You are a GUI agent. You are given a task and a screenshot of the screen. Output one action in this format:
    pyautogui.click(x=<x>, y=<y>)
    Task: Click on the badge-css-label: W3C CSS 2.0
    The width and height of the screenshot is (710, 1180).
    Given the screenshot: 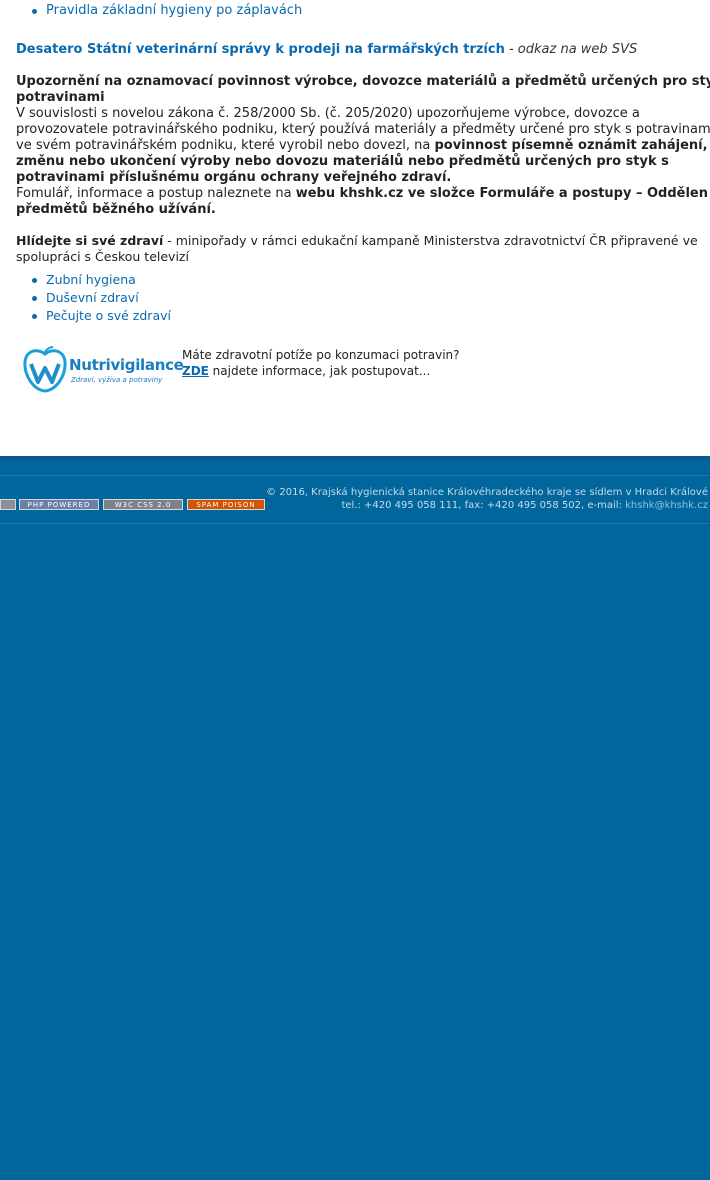 What is the action you would take?
    pyautogui.click(x=143, y=505)
    